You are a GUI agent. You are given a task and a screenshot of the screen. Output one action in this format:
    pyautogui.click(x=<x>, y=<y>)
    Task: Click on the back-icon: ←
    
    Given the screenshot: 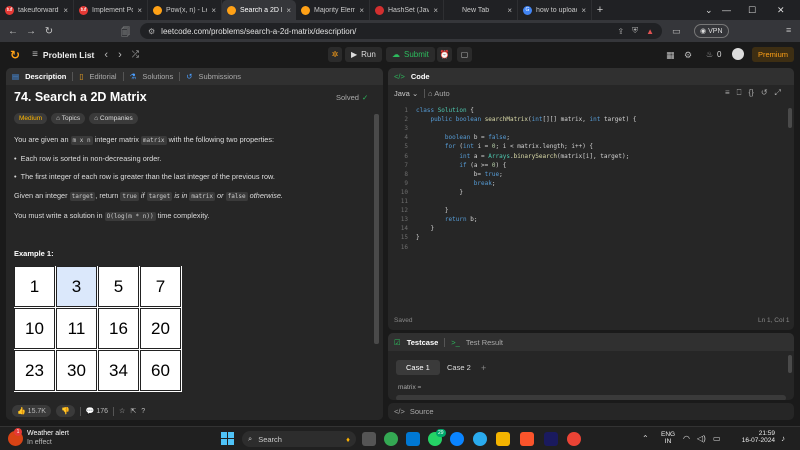 What is the action you would take?
    pyautogui.click(x=13, y=31)
    